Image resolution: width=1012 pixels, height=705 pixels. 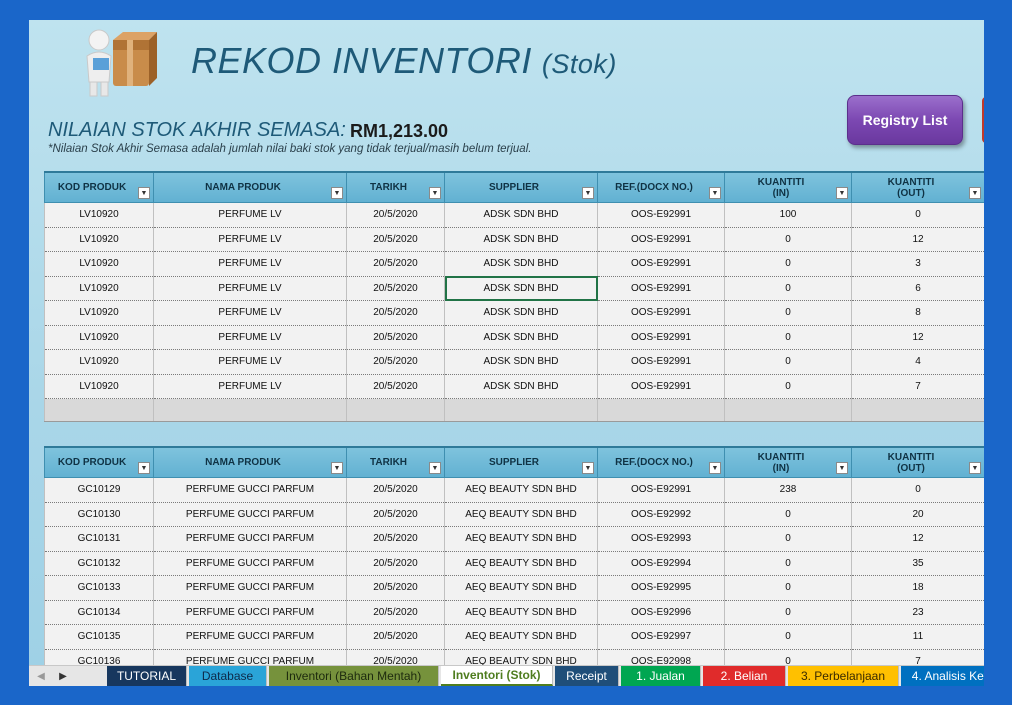 What do you see at coordinates (99, 637) in the screenshot?
I see `table-cell: GC10135` at bounding box center [99, 637].